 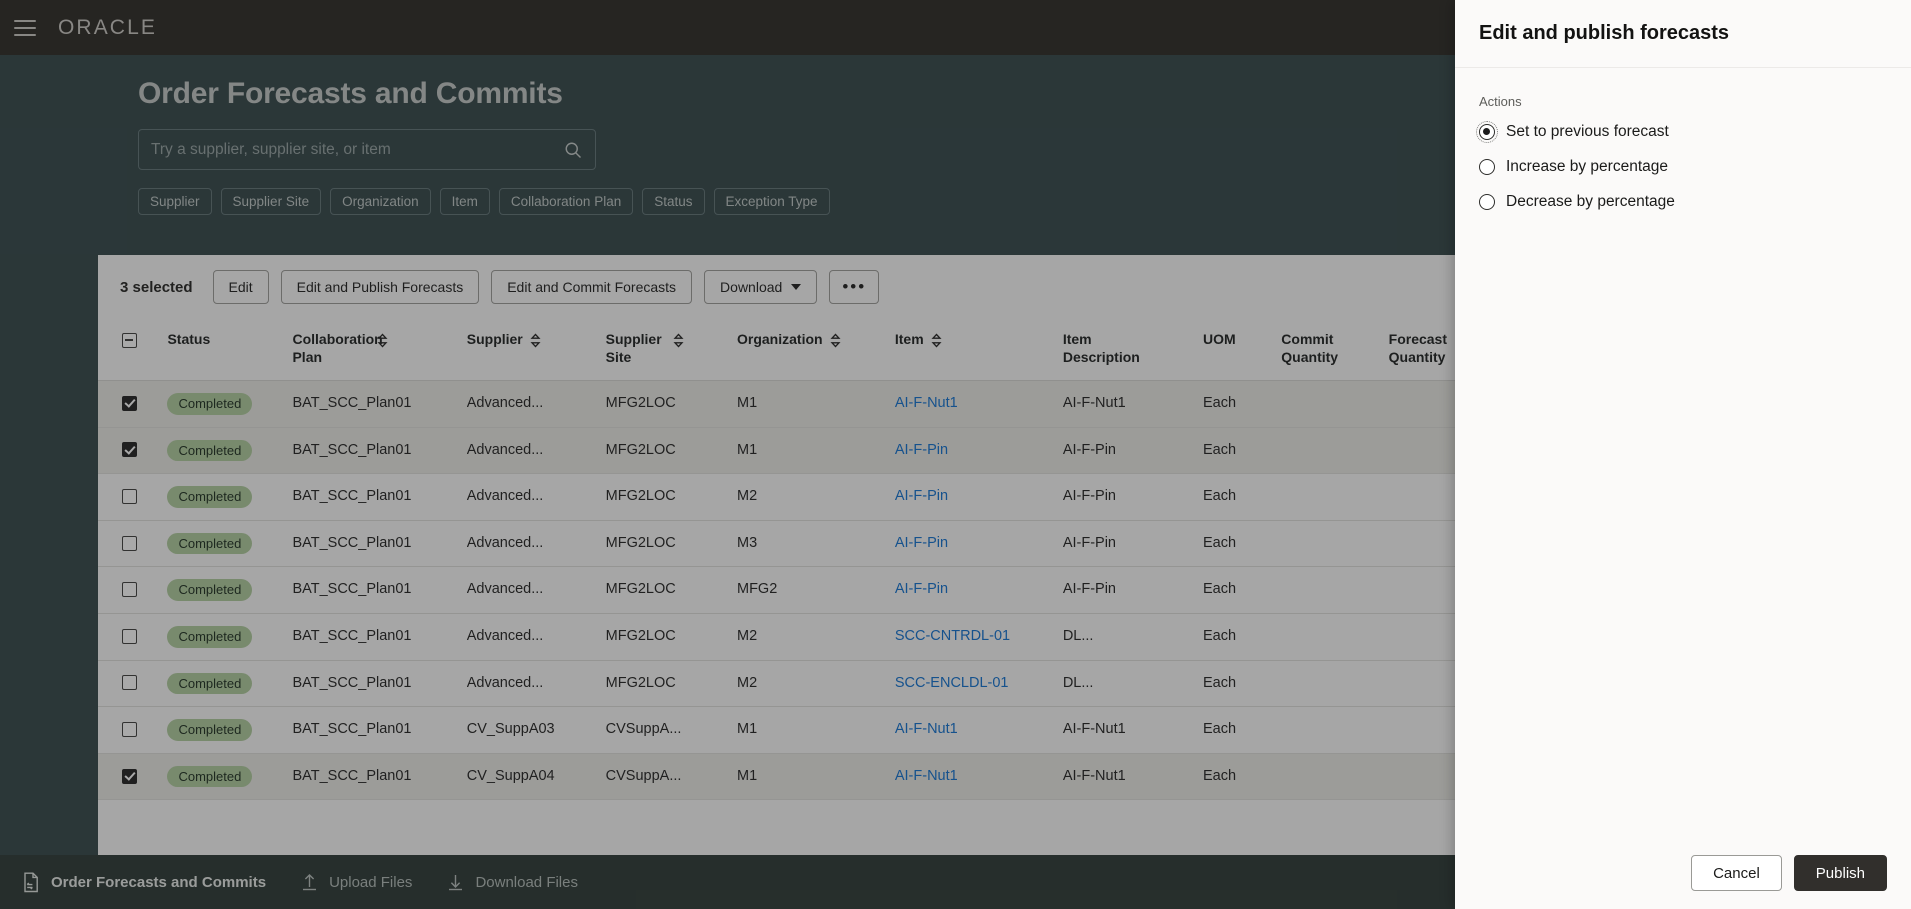 I want to click on publish-button: Publish, so click(x=1840, y=873).